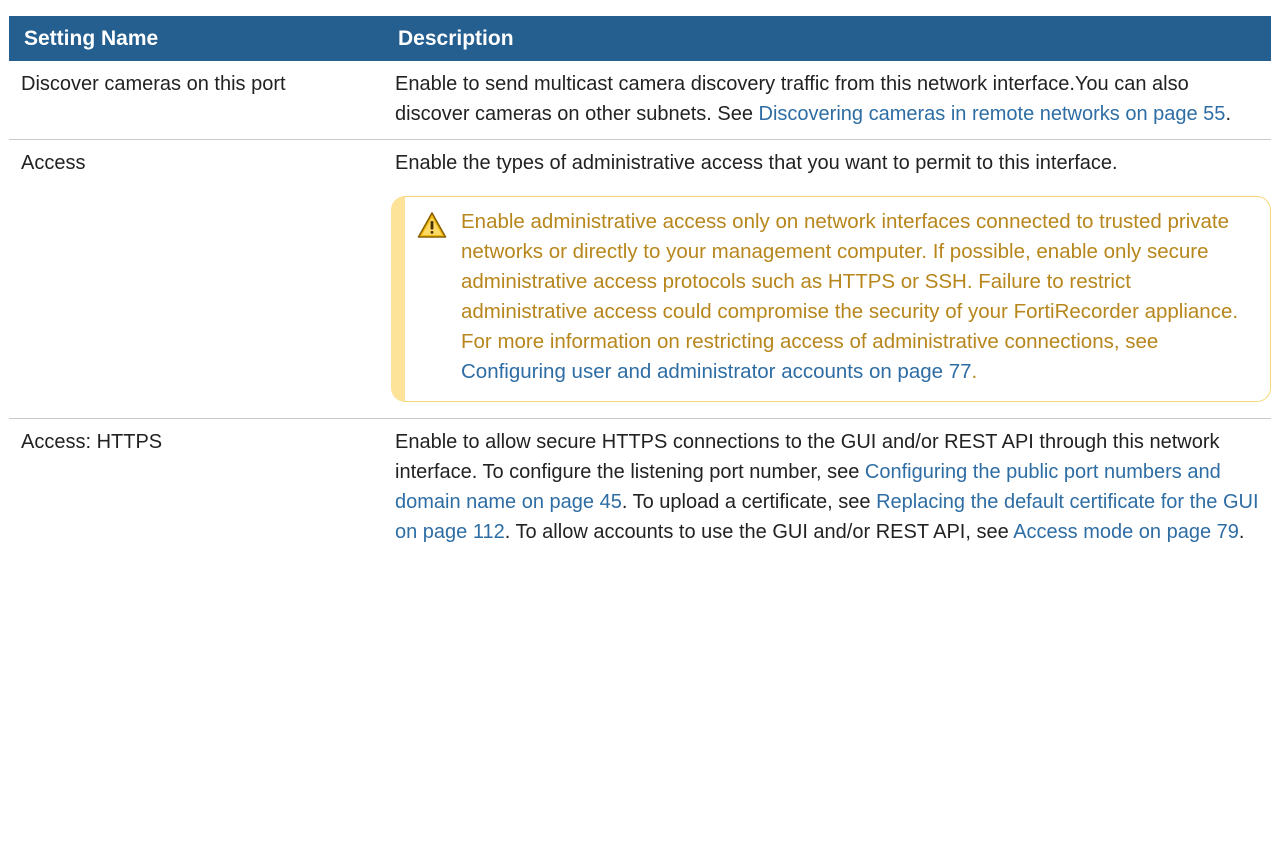 Image resolution: width=1271 pixels, height=852 pixels. I want to click on description-text: . To upload a certificate, see, so click(749, 502).